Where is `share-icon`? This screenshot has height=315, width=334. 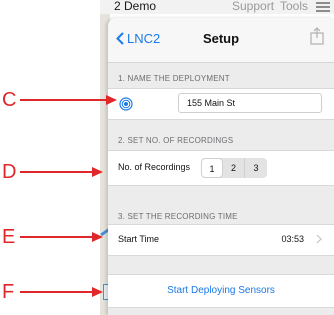
share-icon is located at coordinates (317, 36).